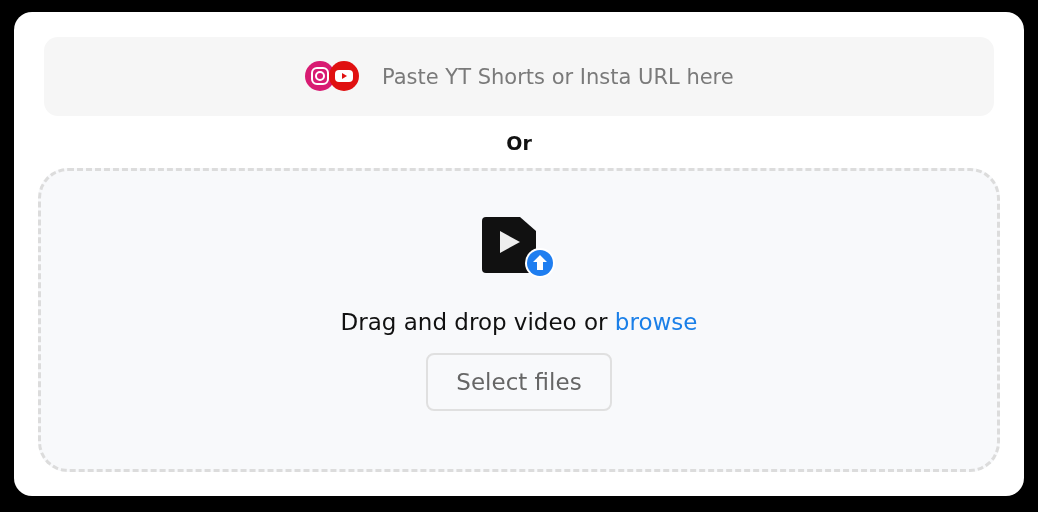 The width and height of the screenshot is (1038, 512). I want to click on browse-link: browse, so click(656, 322).